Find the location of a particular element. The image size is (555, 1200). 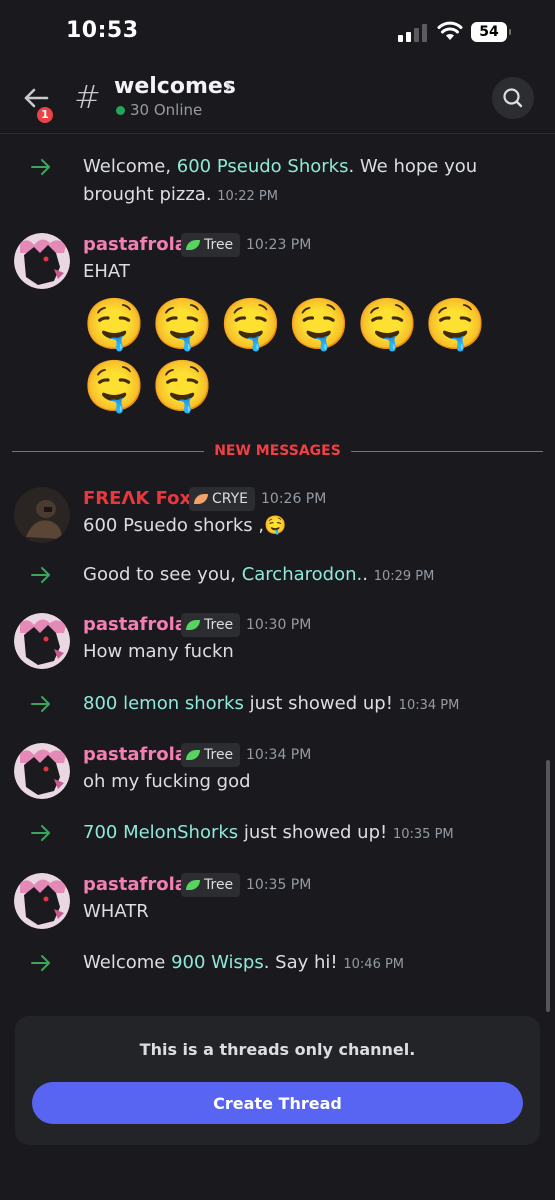

chevron-right-icon: › is located at coordinates (228, 86).